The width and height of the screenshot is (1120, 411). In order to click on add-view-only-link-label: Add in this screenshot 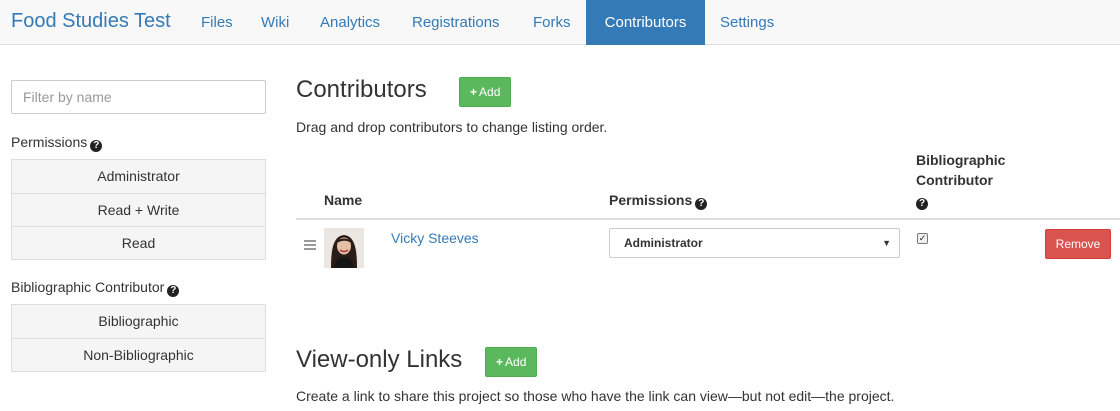, I will do `click(516, 362)`.